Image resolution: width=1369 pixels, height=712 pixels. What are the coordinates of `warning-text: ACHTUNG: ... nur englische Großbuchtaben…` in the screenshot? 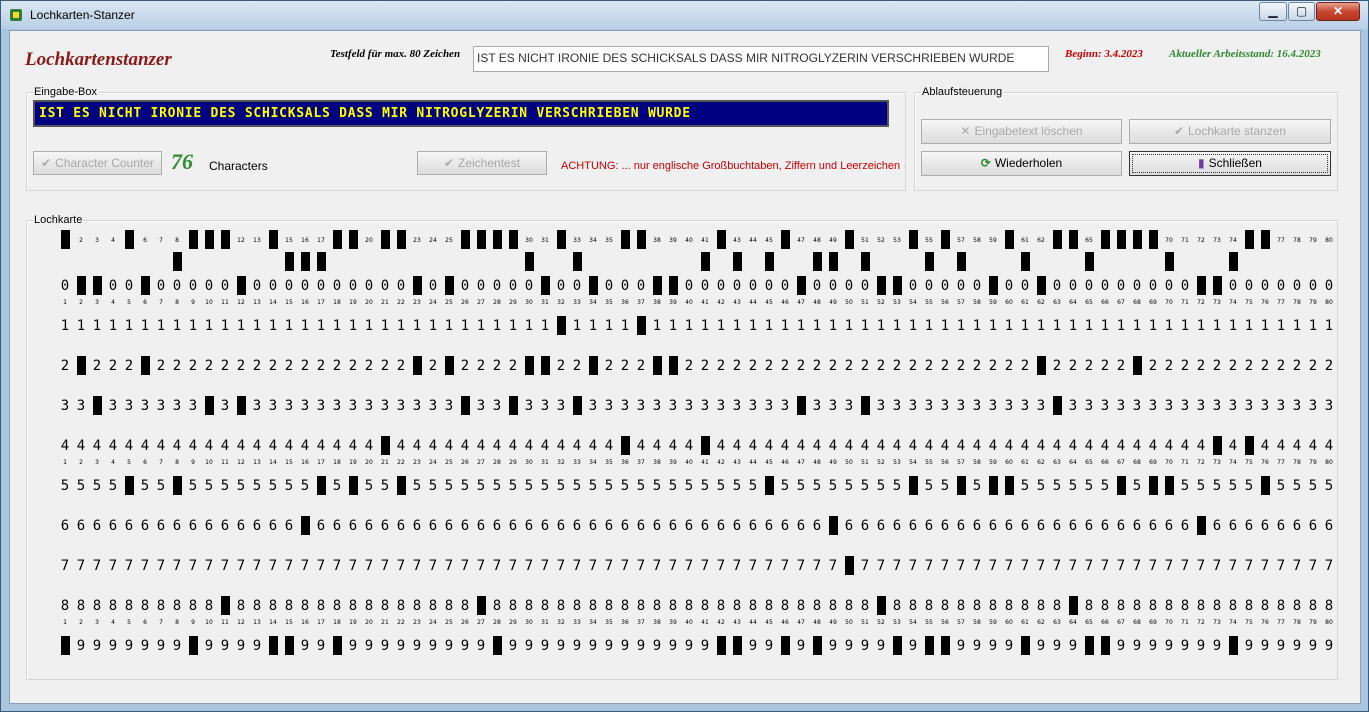 It's located at (731, 166).